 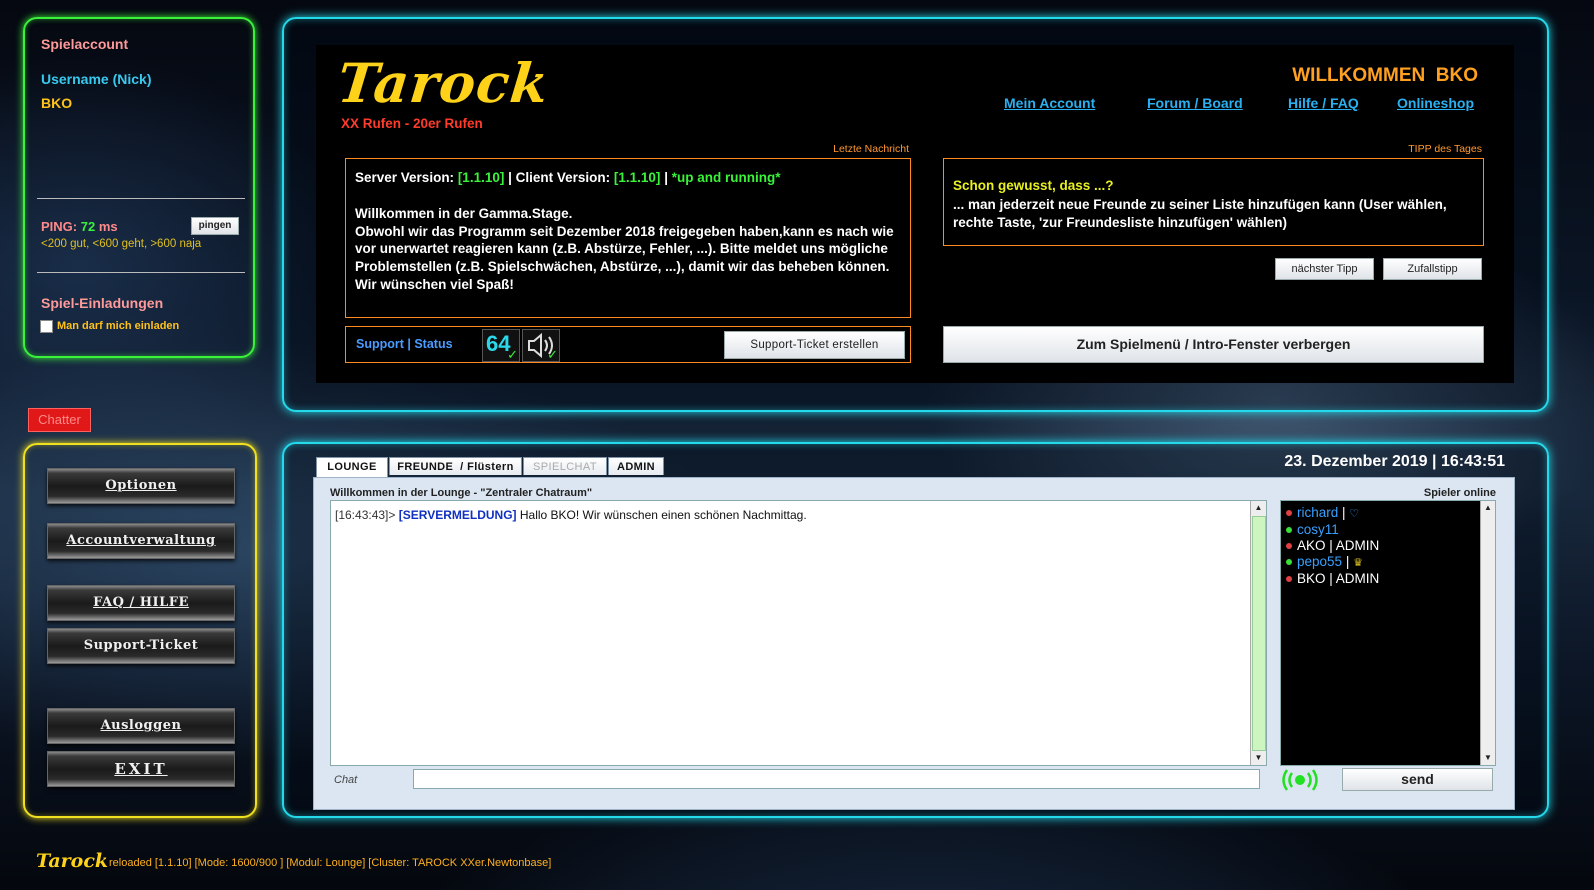 I want to click on player-name: richard, so click(x=1318, y=512).